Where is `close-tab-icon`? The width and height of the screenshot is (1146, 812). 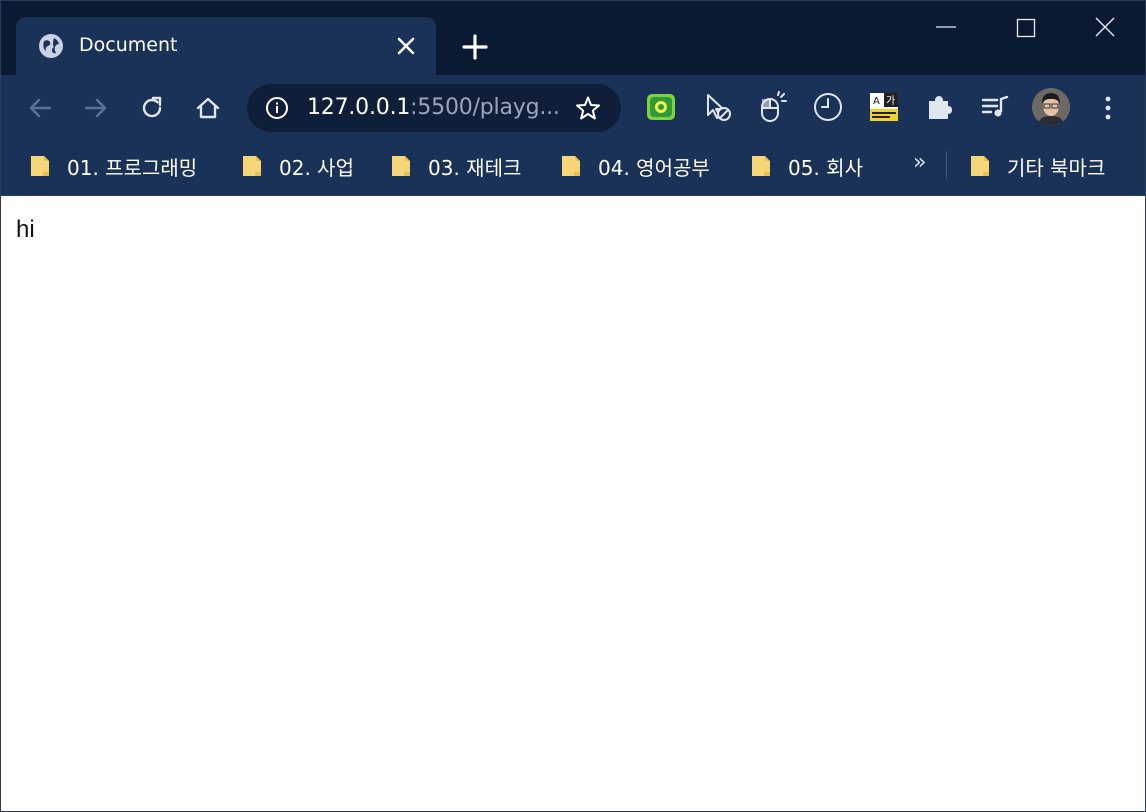
close-tab-icon is located at coordinates (406, 46).